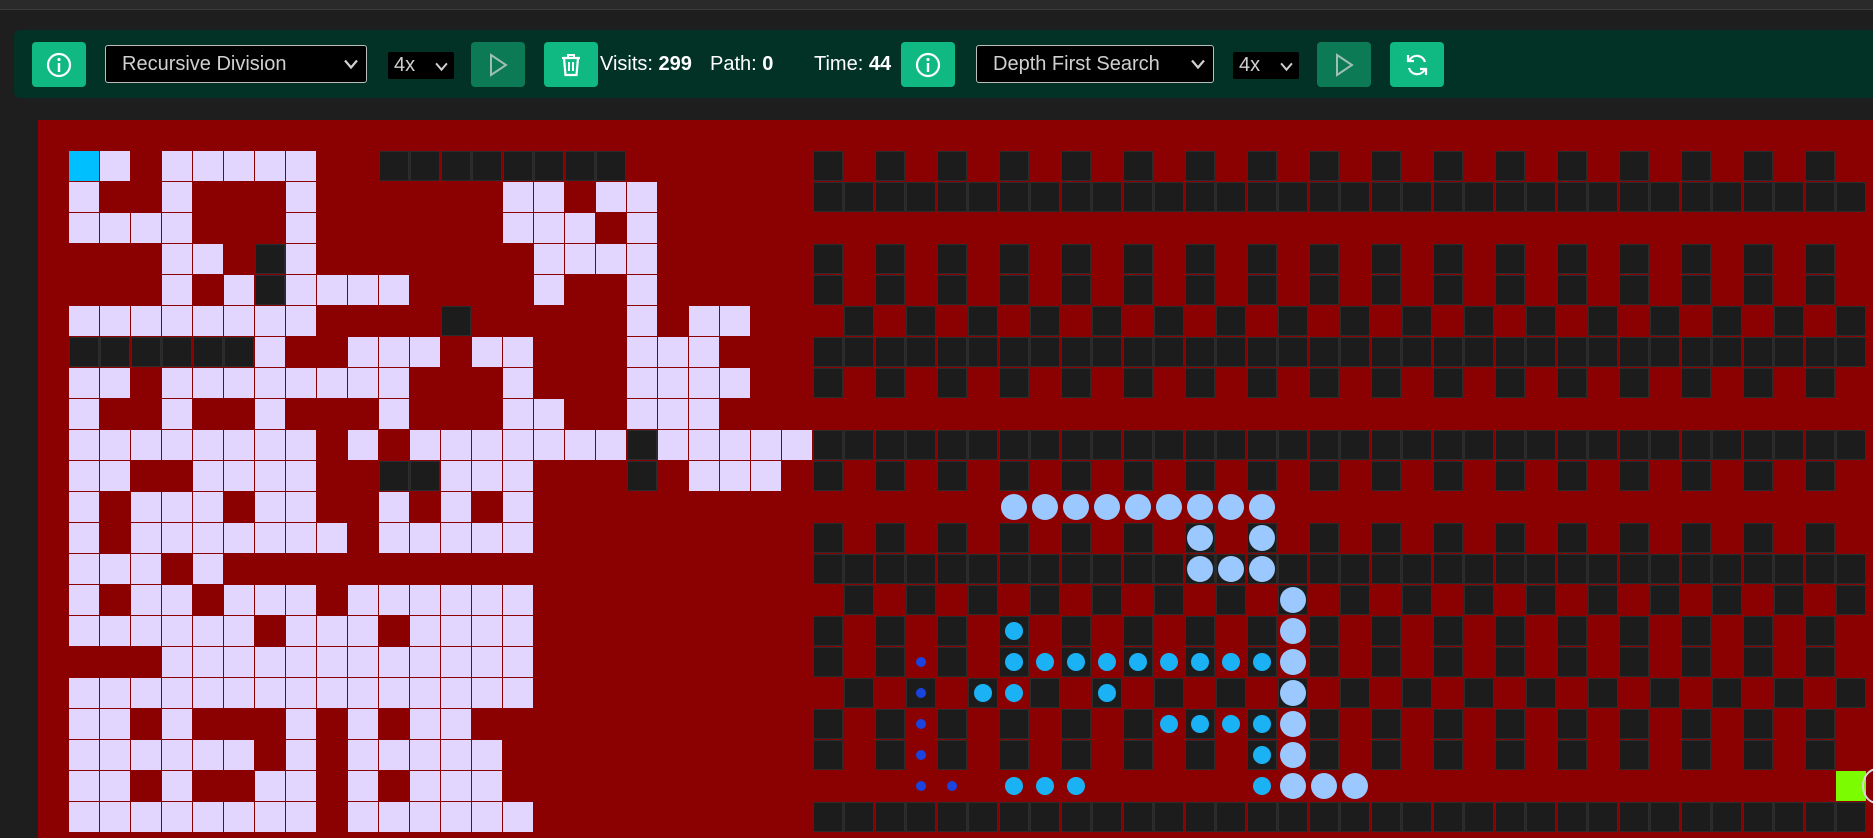  I want to click on path-algorithm-select: Depth First Search, so click(1095, 64).